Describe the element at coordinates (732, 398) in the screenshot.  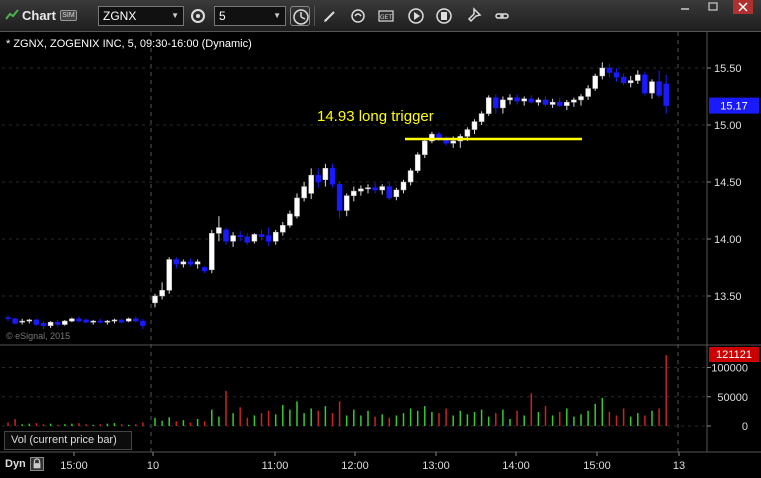
I see `volume-tick-label: 50000` at that location.